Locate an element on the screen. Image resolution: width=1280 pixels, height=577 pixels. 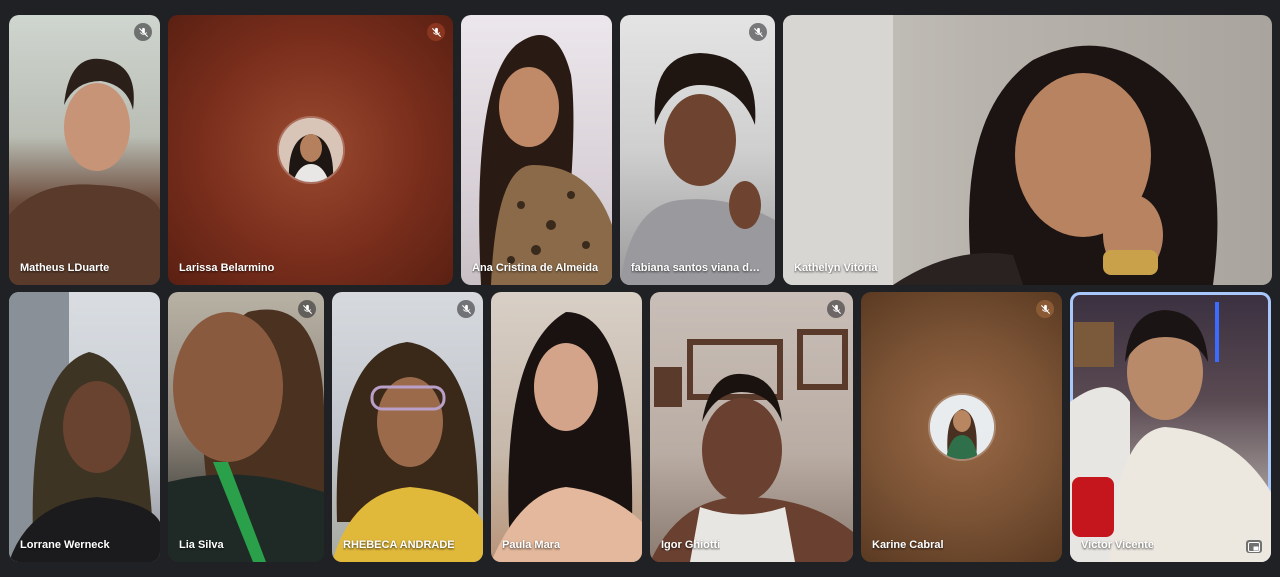
participant-name: Ana Cristina de Almeida is located at coordinates (535, 268).